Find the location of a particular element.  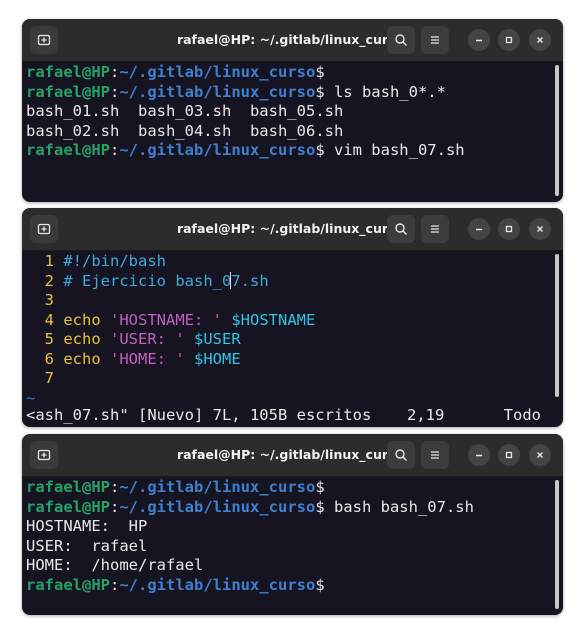

vim-line: 2 # Ejercicio bash_07.sh is located at coordinates (156, 280).